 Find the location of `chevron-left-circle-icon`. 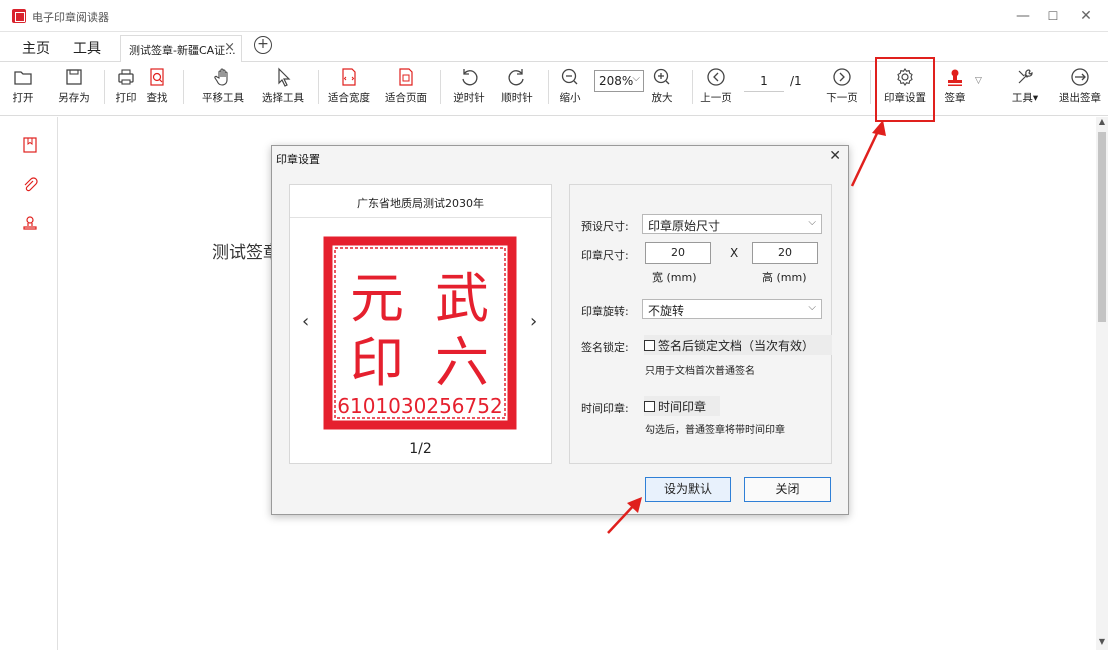

chevron-left-circle-icon is located at coordinates (716, 77).